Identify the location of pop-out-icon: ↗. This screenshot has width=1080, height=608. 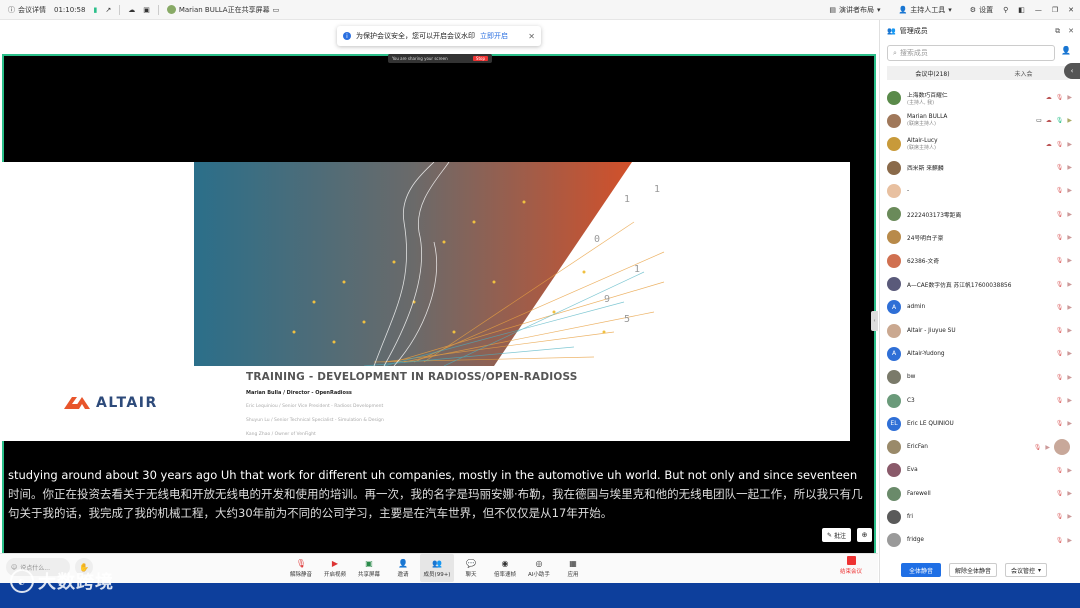
(108, 10).